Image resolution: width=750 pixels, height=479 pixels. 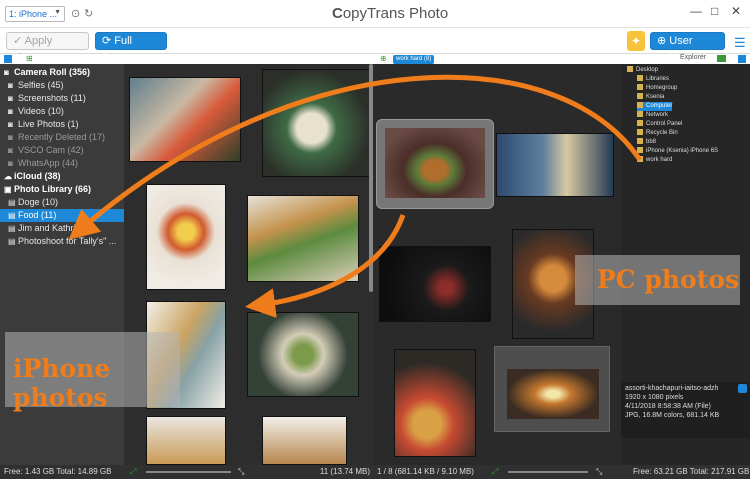 What do you see at coordinates (425, 471) in the screenshot?
I see `right-photo-count: 1 / 8 (681.14 KB / 9.10 MB)` at bounding box center [425, 471].